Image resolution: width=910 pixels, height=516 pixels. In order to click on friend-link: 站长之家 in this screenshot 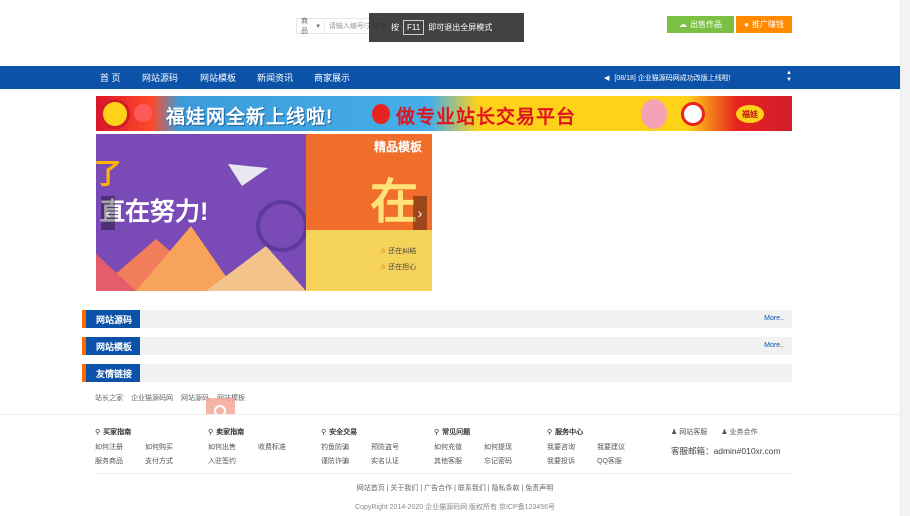, I will do `click(109, 398)`.